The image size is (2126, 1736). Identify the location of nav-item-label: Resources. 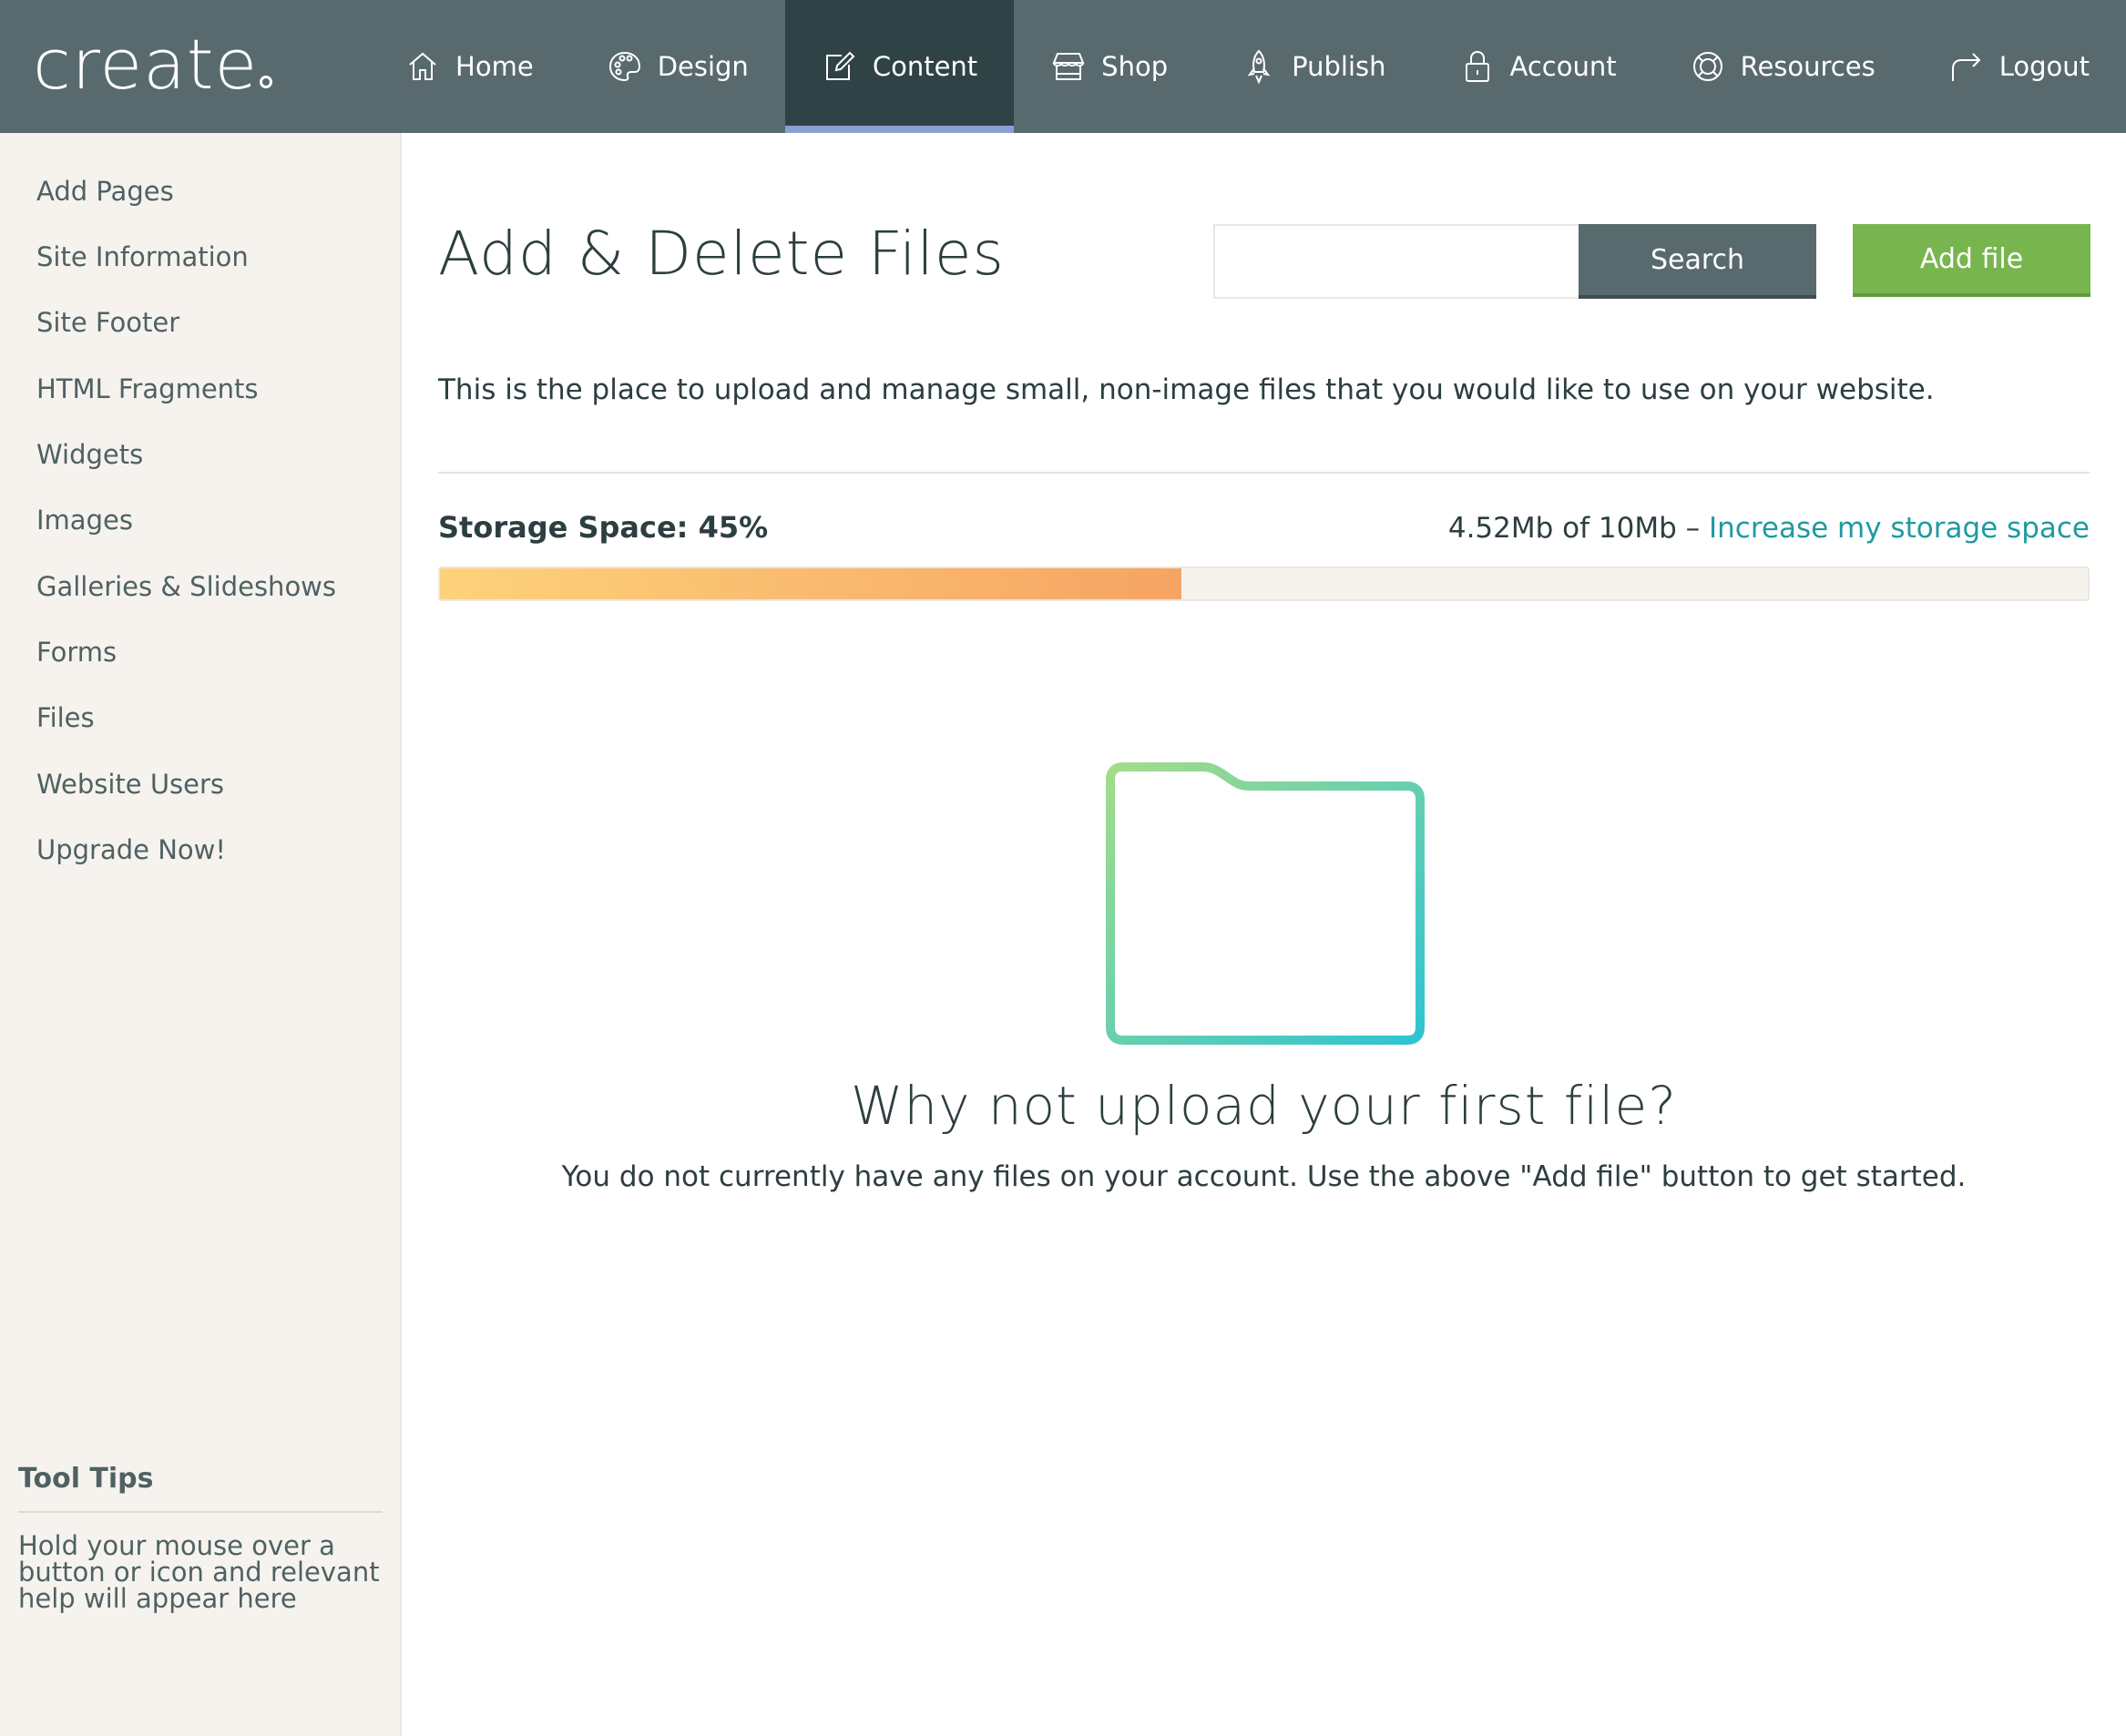
(1808, 66).